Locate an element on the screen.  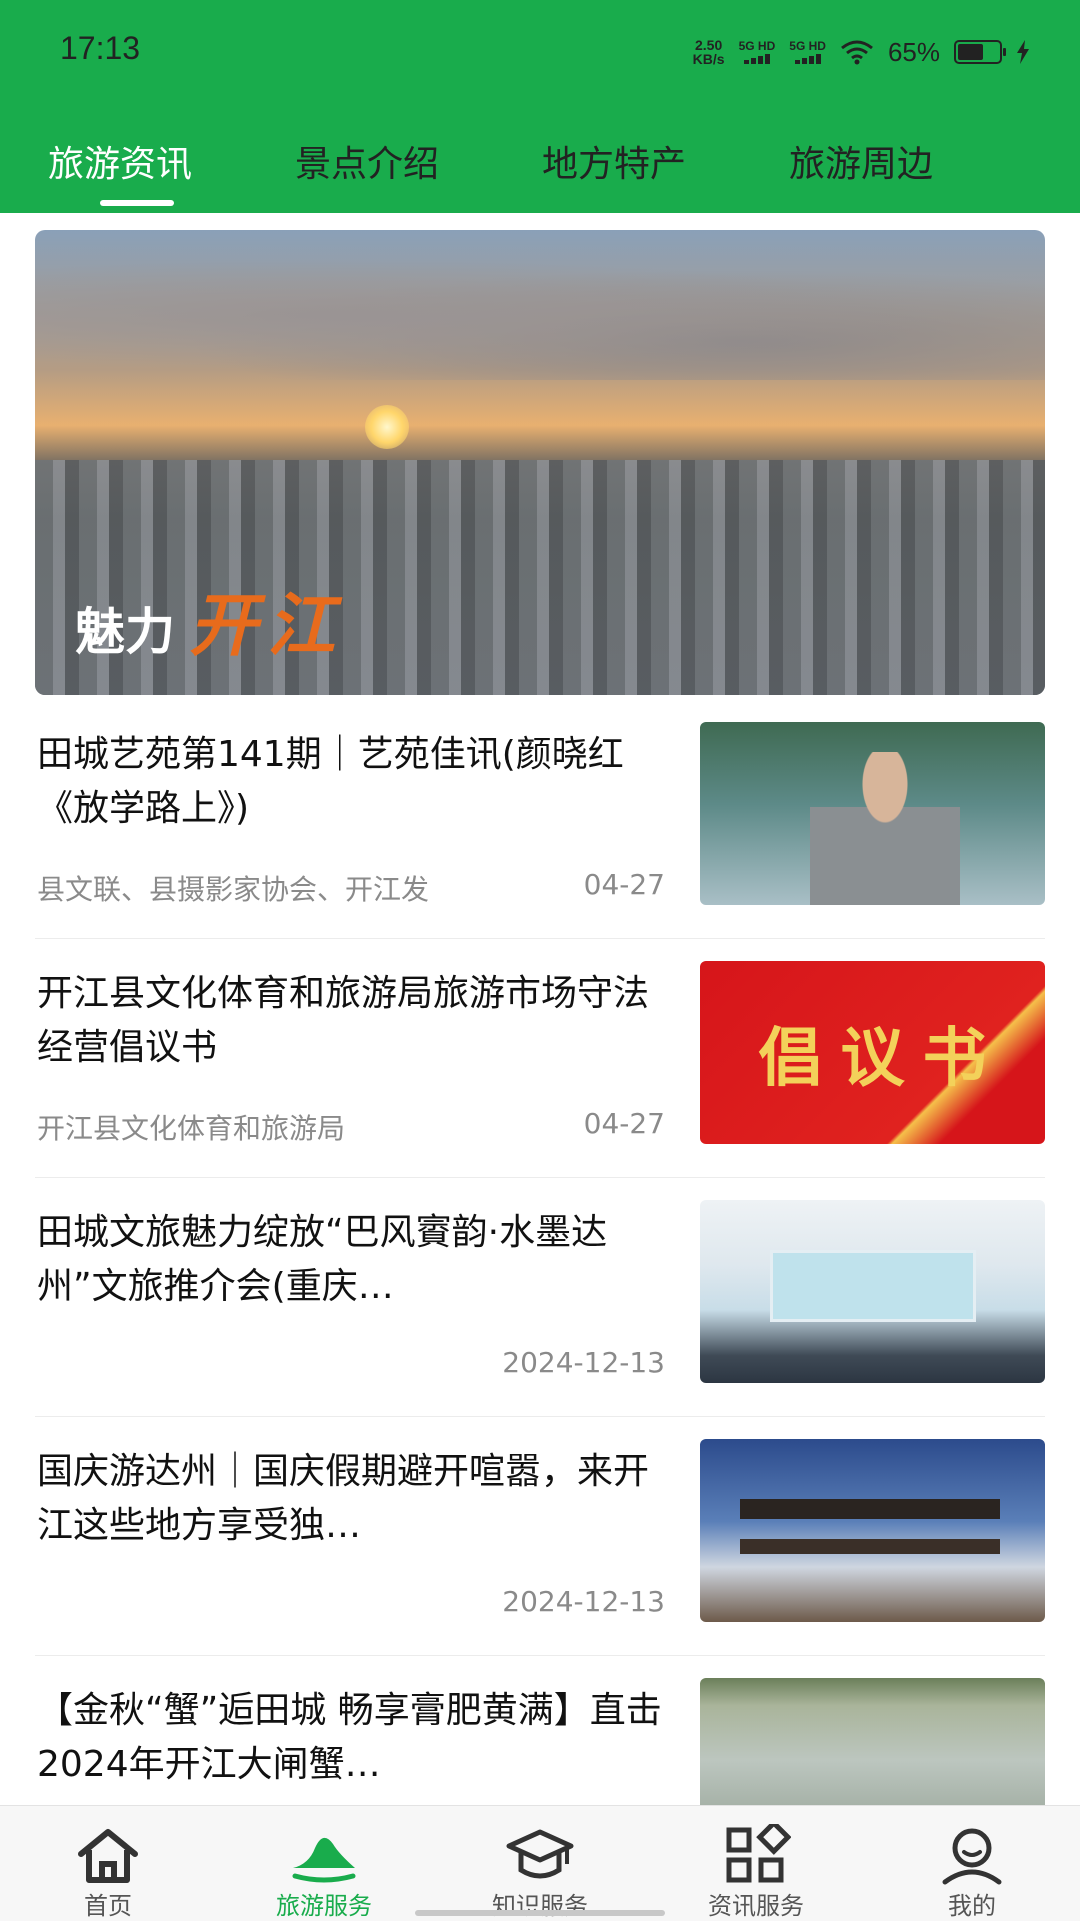
status-icons: 2.50 KB/s 5G HD 5G HD 65% is located at coordinates (861, 52).